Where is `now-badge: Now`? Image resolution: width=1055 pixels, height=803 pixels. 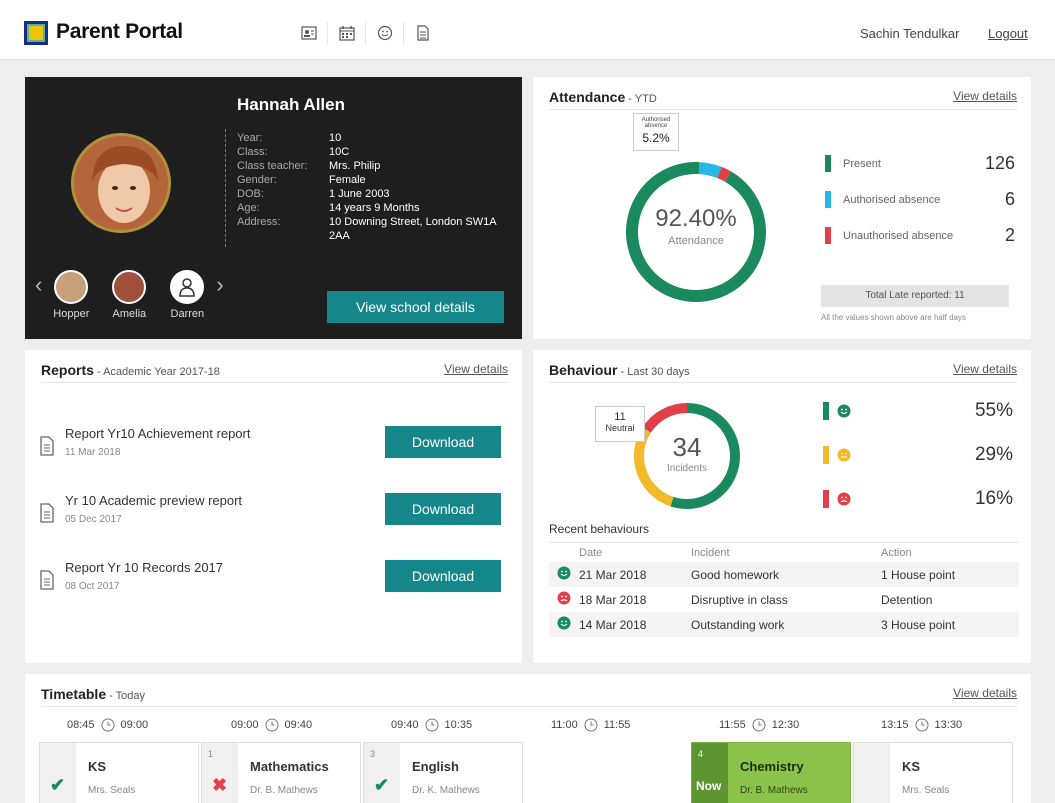
now-badge: Now is located at coordinates (709, 786).